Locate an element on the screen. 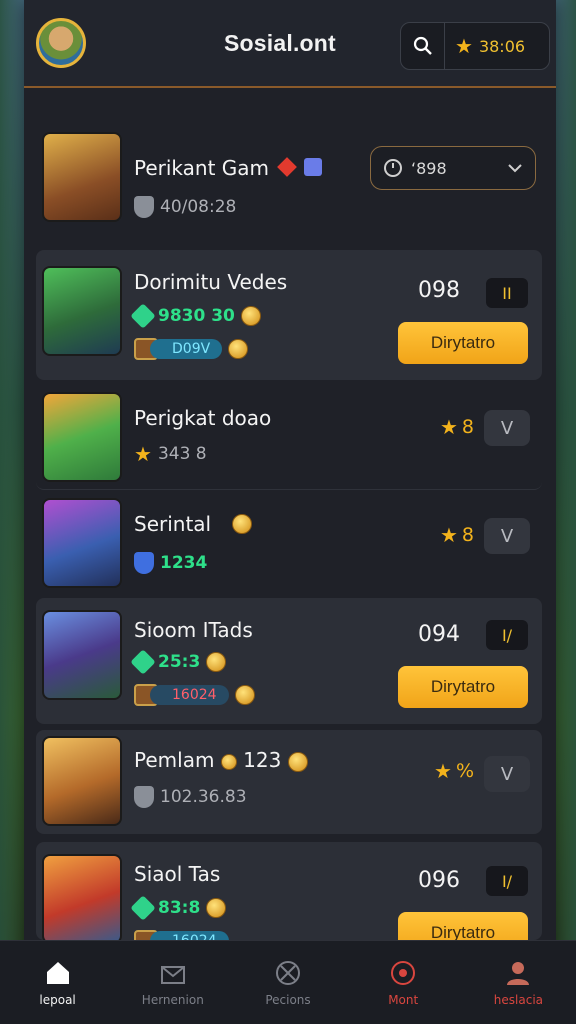 Image resolution: width=576 pixels, height=1024 pixels. game-title: Pemlam 123 is located at coordinates (221, 760).